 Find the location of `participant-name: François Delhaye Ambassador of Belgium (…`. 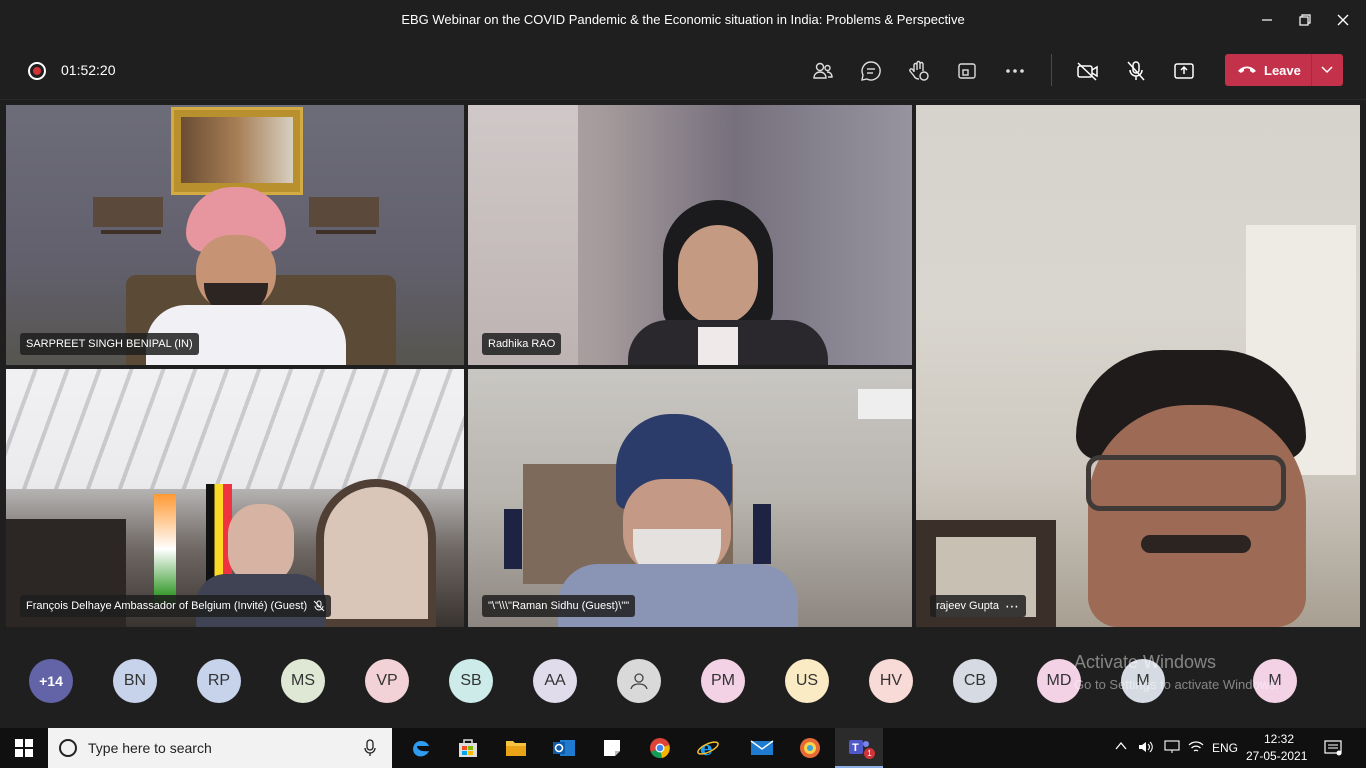

participant-name: François Delhaye Ambassador of Belgium (… is located at coordinates (167, 606).